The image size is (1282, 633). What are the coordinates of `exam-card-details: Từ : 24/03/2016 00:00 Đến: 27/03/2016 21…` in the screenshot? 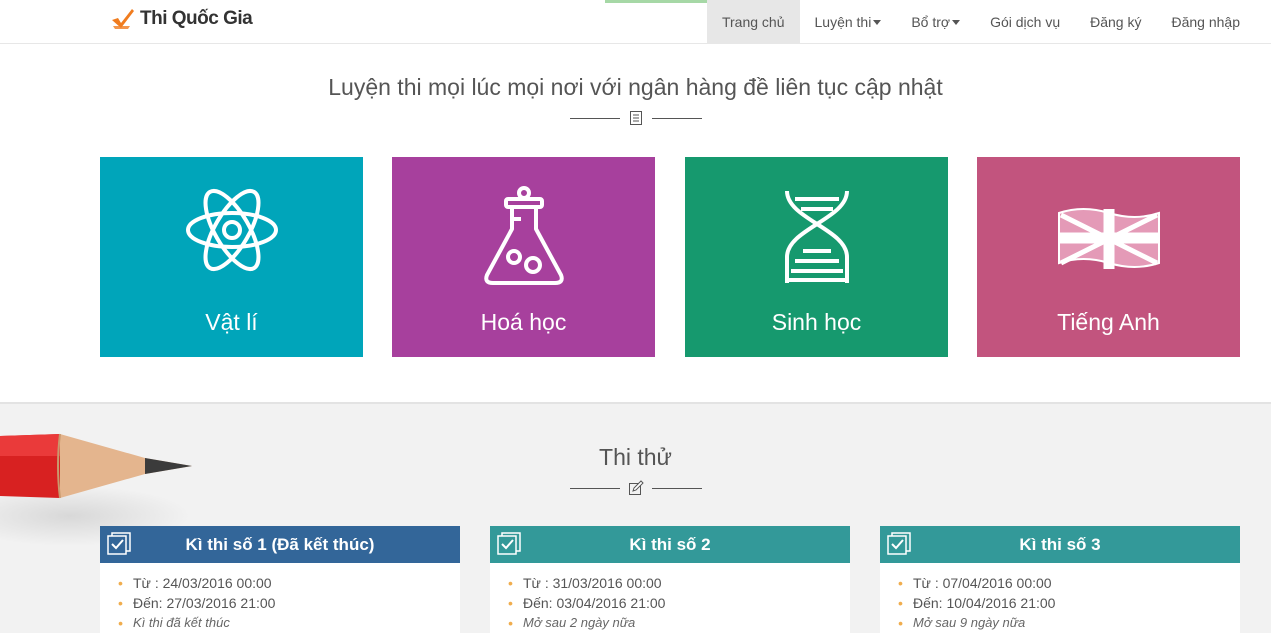 It's located at (280, 598).